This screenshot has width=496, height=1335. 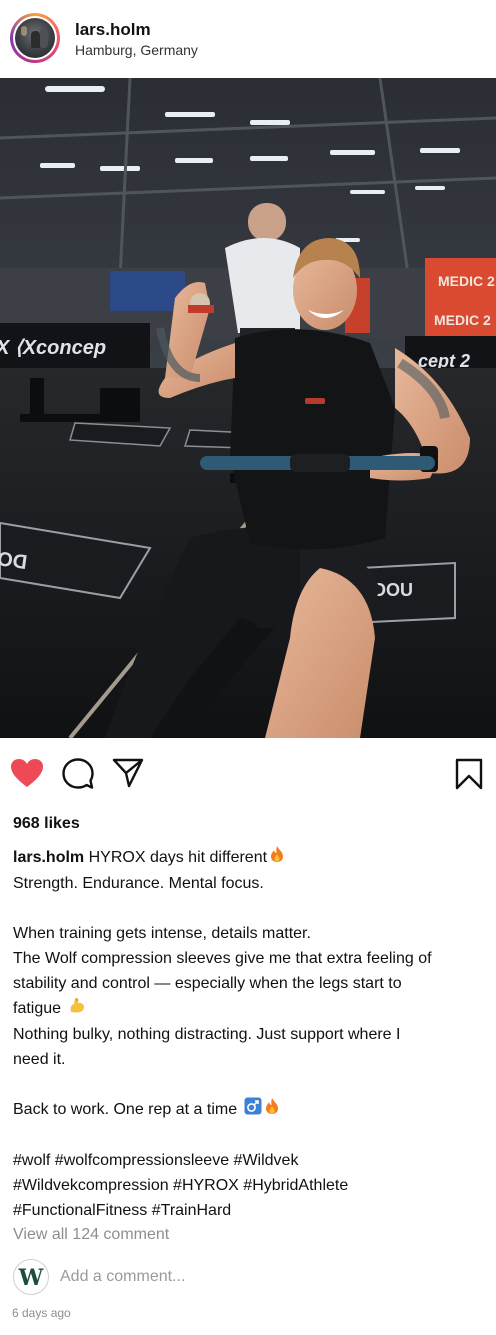 What do you see at coordinates (46, 824) in the screenshot?
I see `likes-count: 968 likes` at bounding box center [46, 824].